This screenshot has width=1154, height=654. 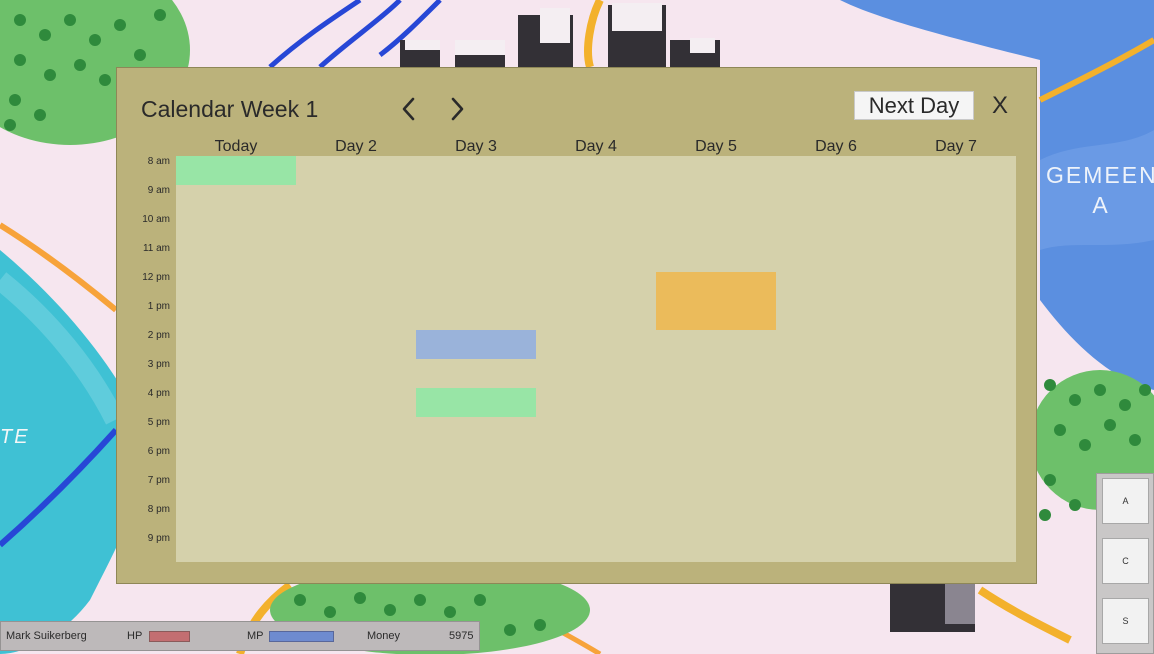 I want to click on close-button: X, so click(x=1000, y=106).